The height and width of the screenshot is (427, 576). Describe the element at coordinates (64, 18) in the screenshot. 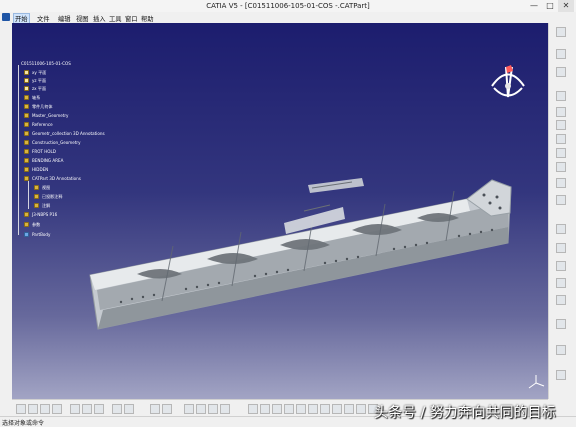

I see `menu-edit: 编辑` at that location.